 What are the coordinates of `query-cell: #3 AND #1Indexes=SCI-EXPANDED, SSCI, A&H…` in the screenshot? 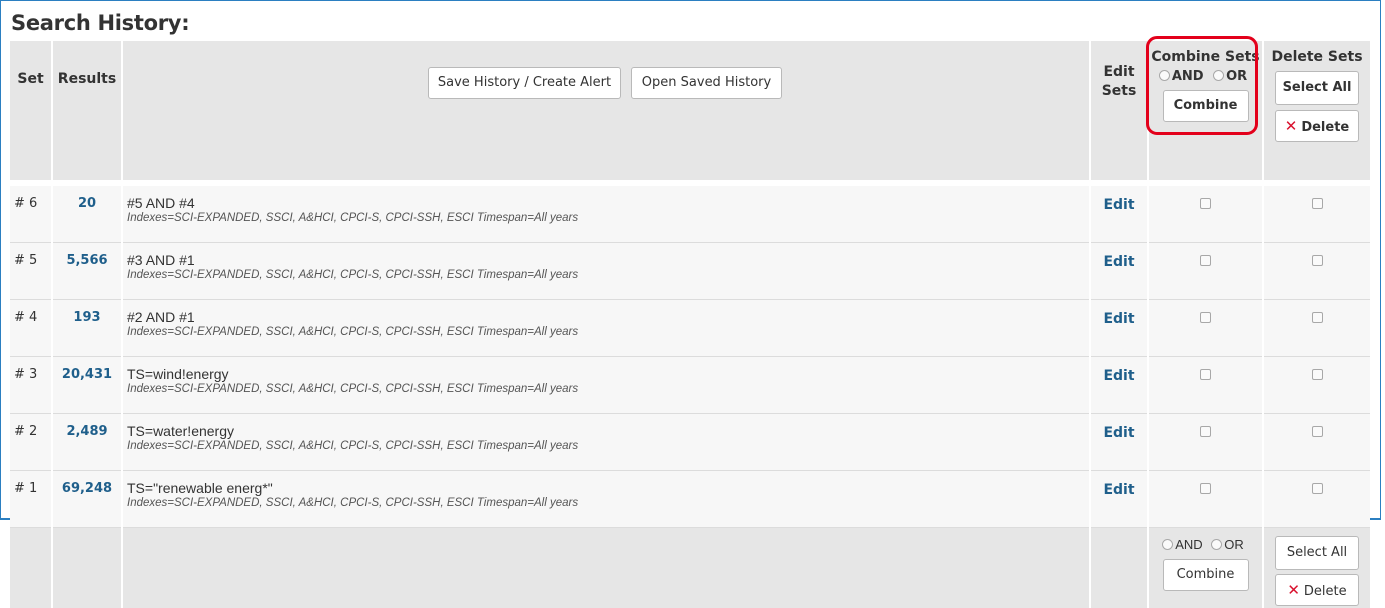 It's located at (606, 271).